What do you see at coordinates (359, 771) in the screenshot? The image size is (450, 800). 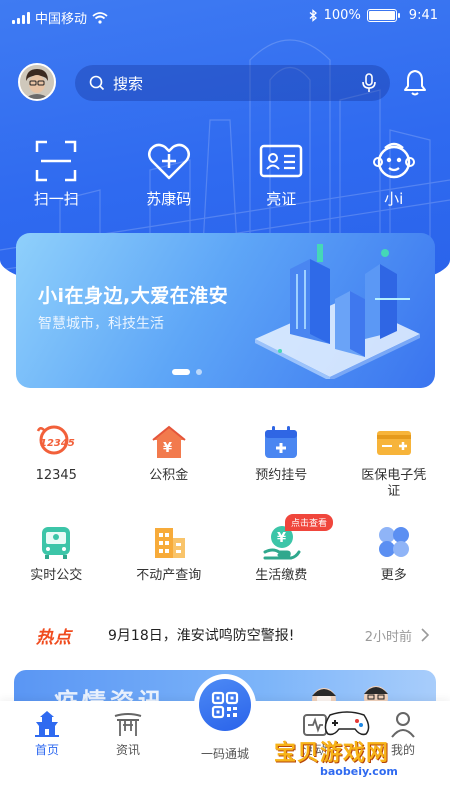 I see `watermark-url: baobeiy.com` at bounding box center [359, 771].